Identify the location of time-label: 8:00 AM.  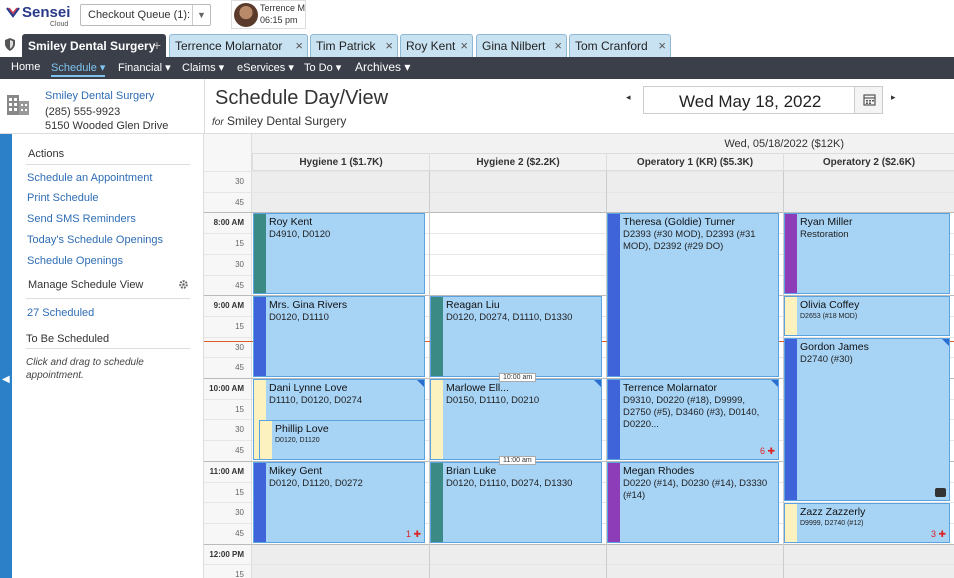
(228, 223).